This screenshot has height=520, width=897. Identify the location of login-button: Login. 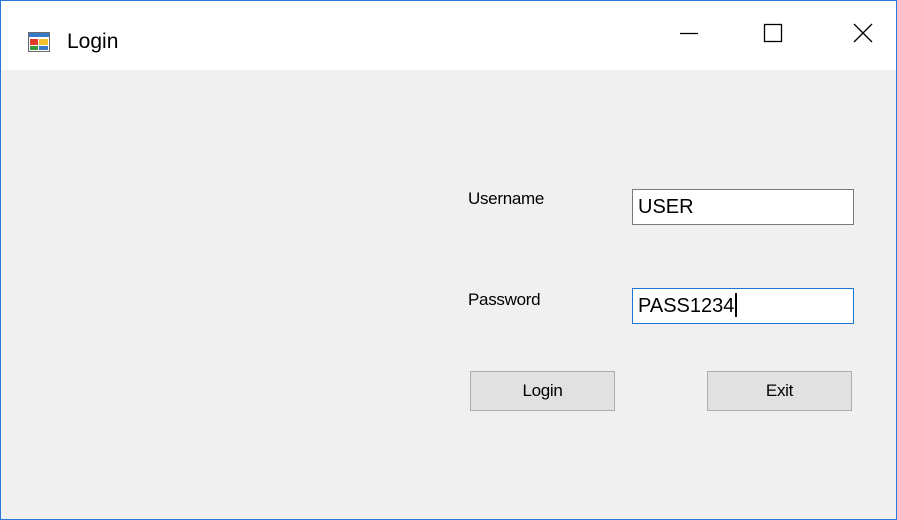
(542, 391).